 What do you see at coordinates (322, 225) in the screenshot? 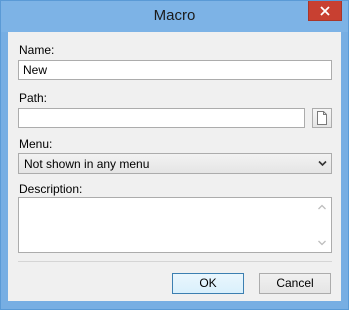
I see `description-scrollbar` at bounding box center [322, 225].